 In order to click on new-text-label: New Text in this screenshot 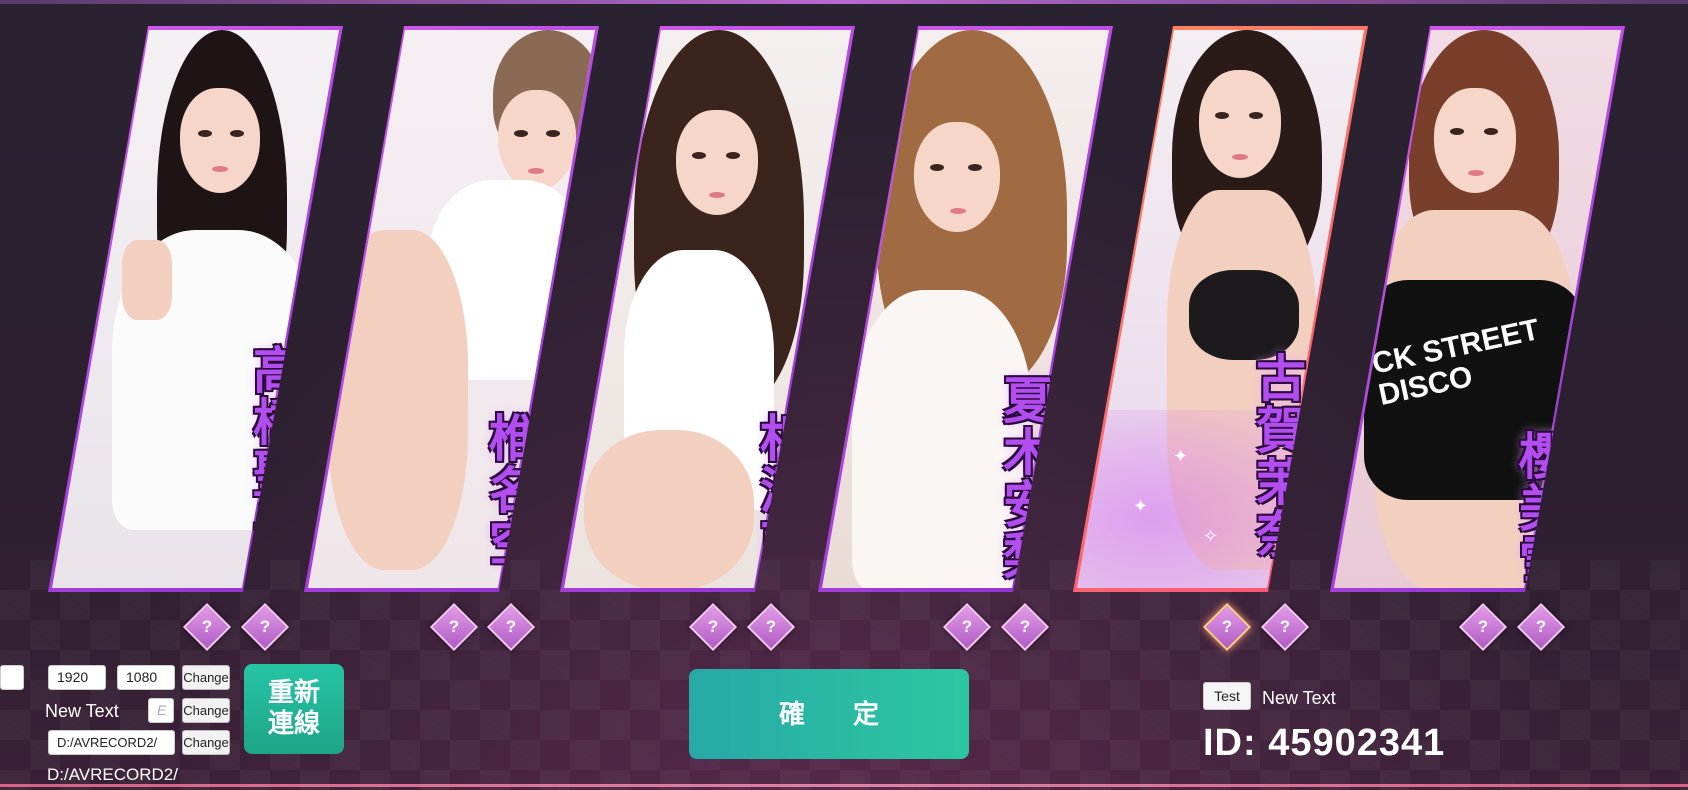, I will do `click(82, 711)`.